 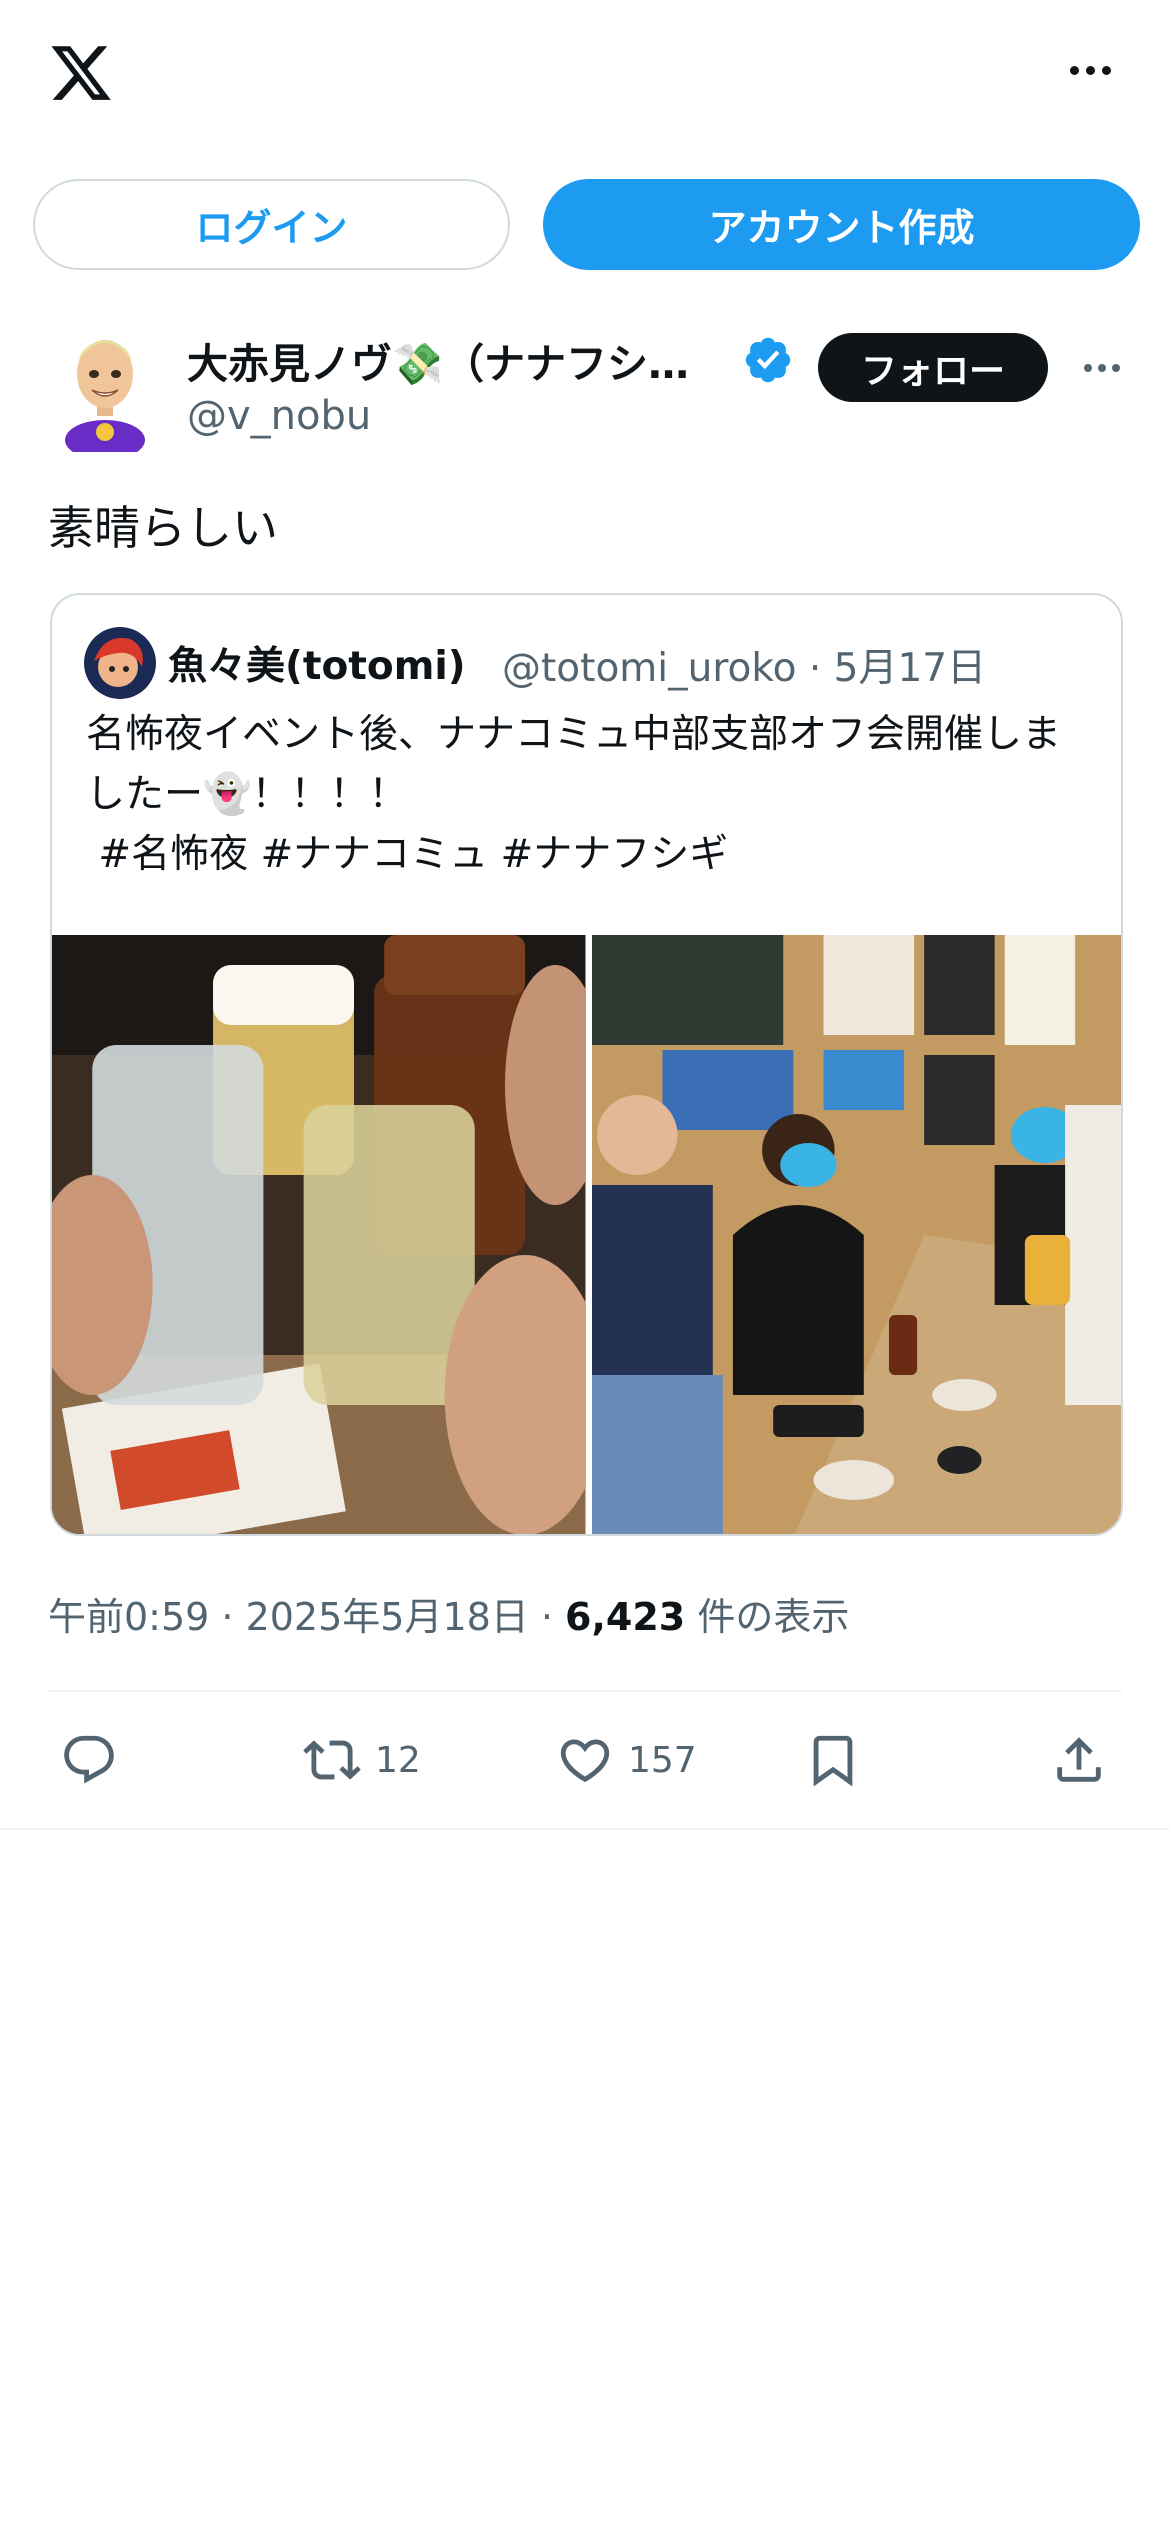 What do you see at coordinates (744, 668) in the screenshot?
I see `quote-author-handle: @totomi_uroko · 5月17日` at bounding box center [744, 668].